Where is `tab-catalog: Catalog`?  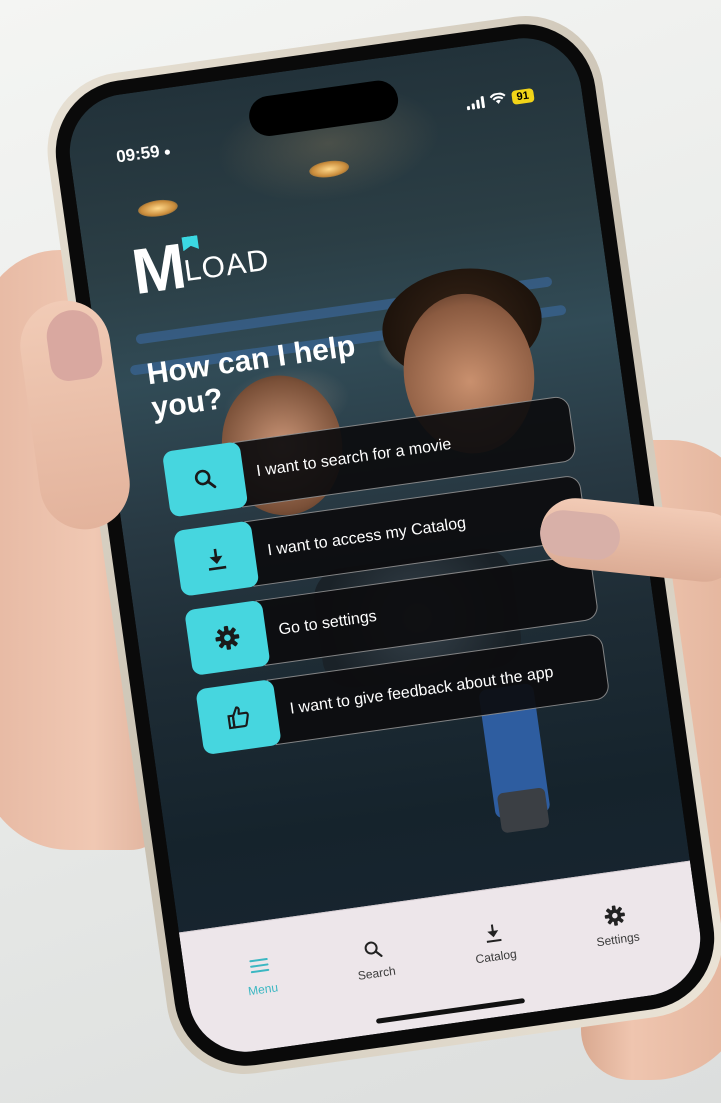 tab-catalog: Catalog is located at coordinates (494, 942).